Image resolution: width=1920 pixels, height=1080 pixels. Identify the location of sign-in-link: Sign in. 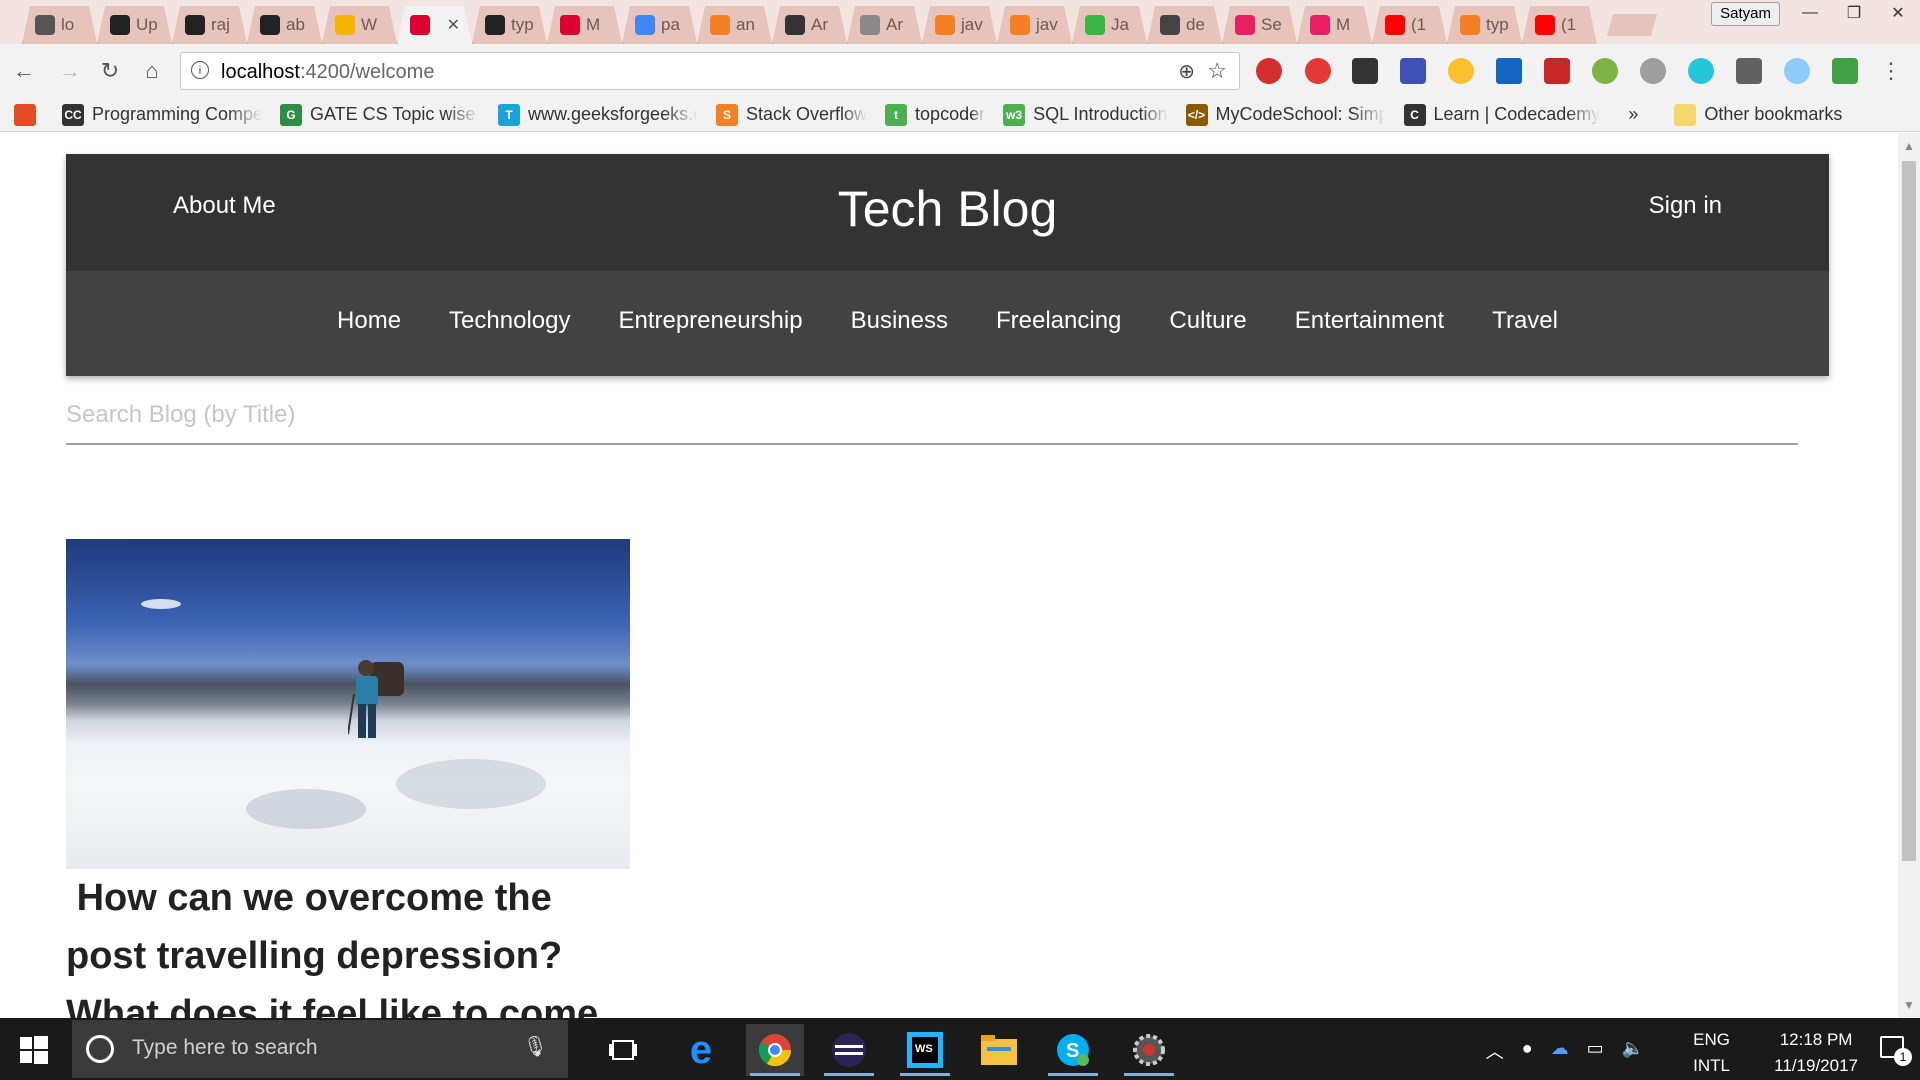
(1685, 206).